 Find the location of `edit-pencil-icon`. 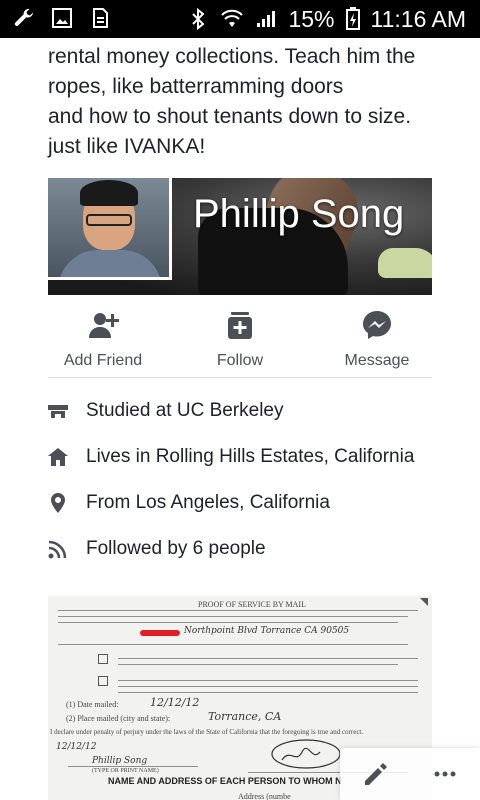

edit-pencil-icon is located at coordinates (375, 774).